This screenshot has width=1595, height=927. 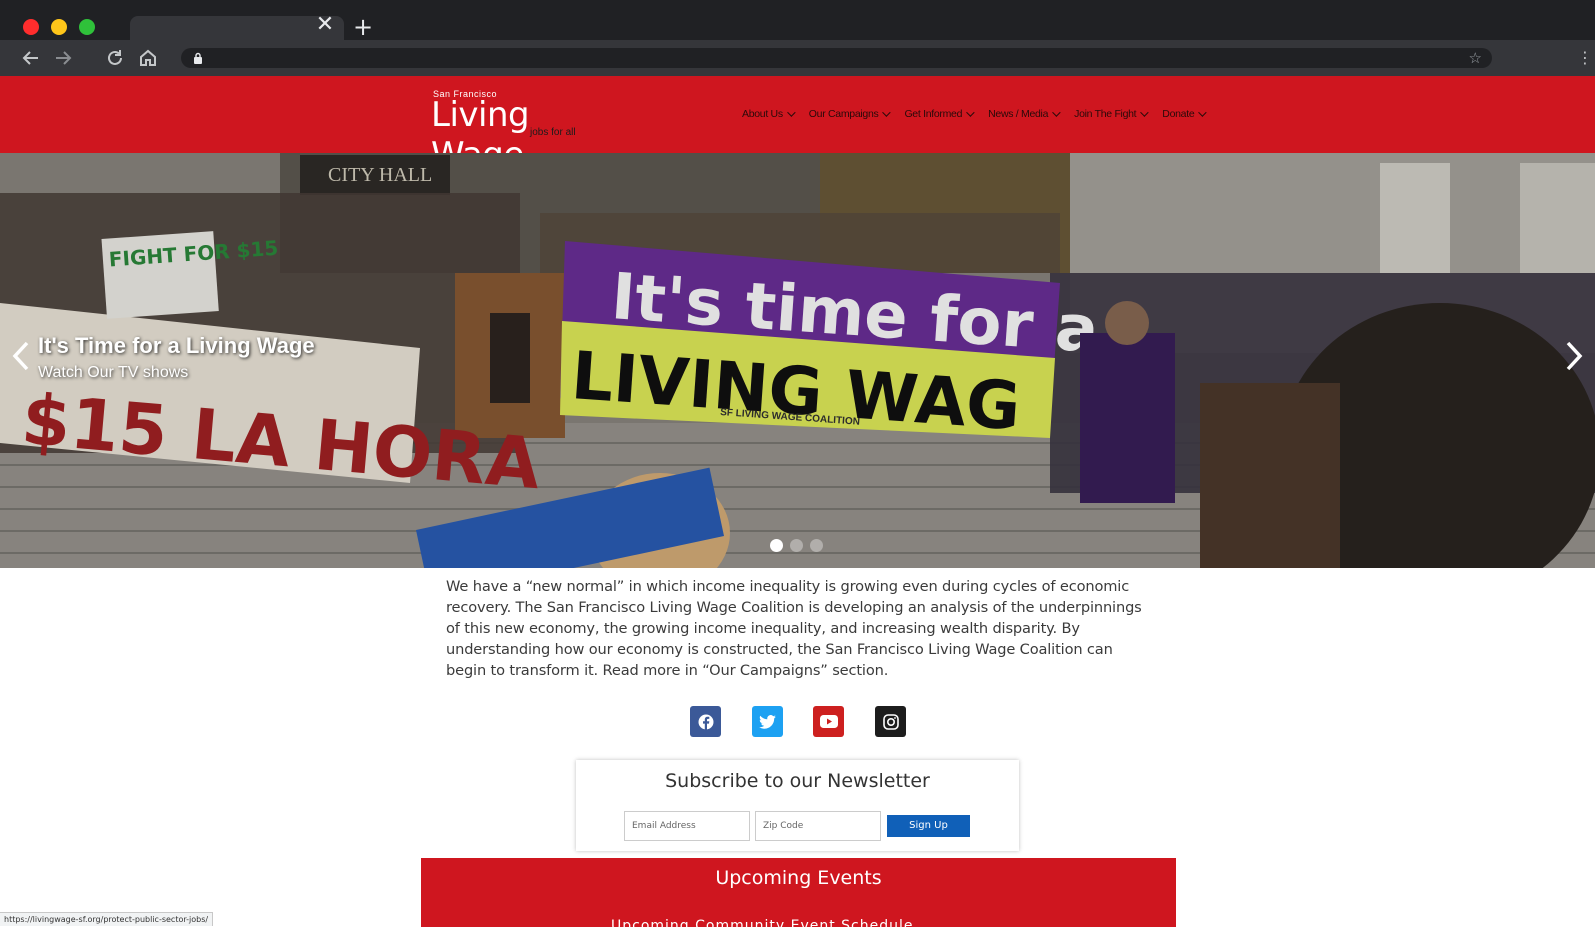 What do you see at coordinates (1178, 114) in the screenshot?
I see `nav-label: Donate` at bounding box center [1178, 114].